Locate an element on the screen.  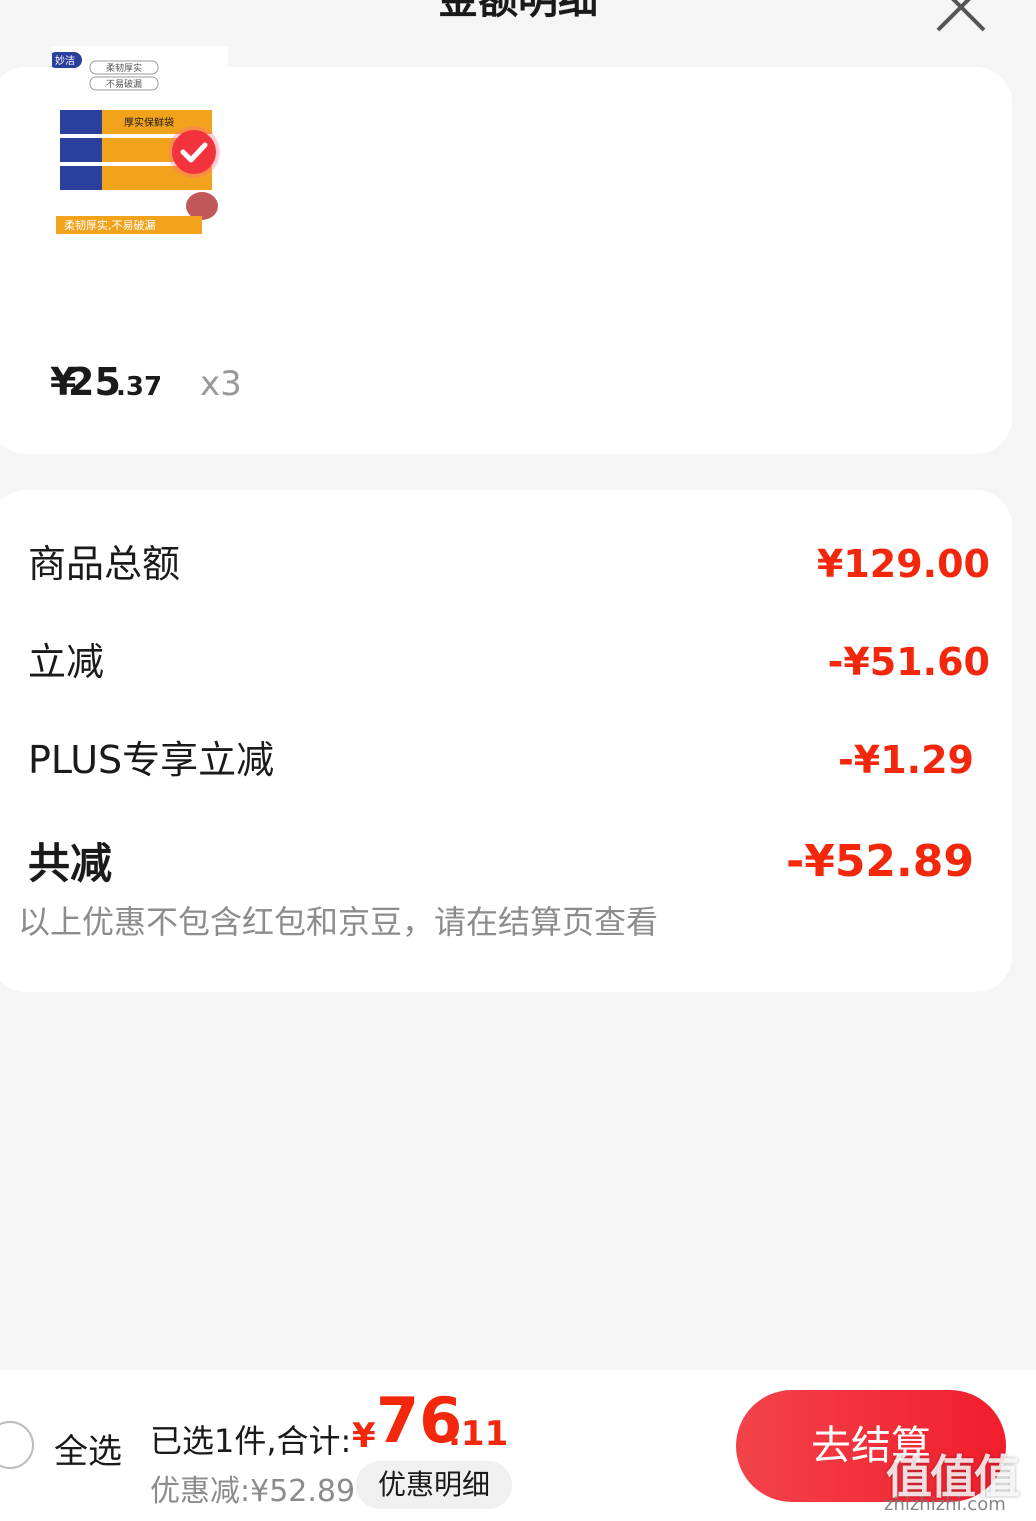
summary-row-label: PLUS专享立减 is located at coordinates (151, 760).